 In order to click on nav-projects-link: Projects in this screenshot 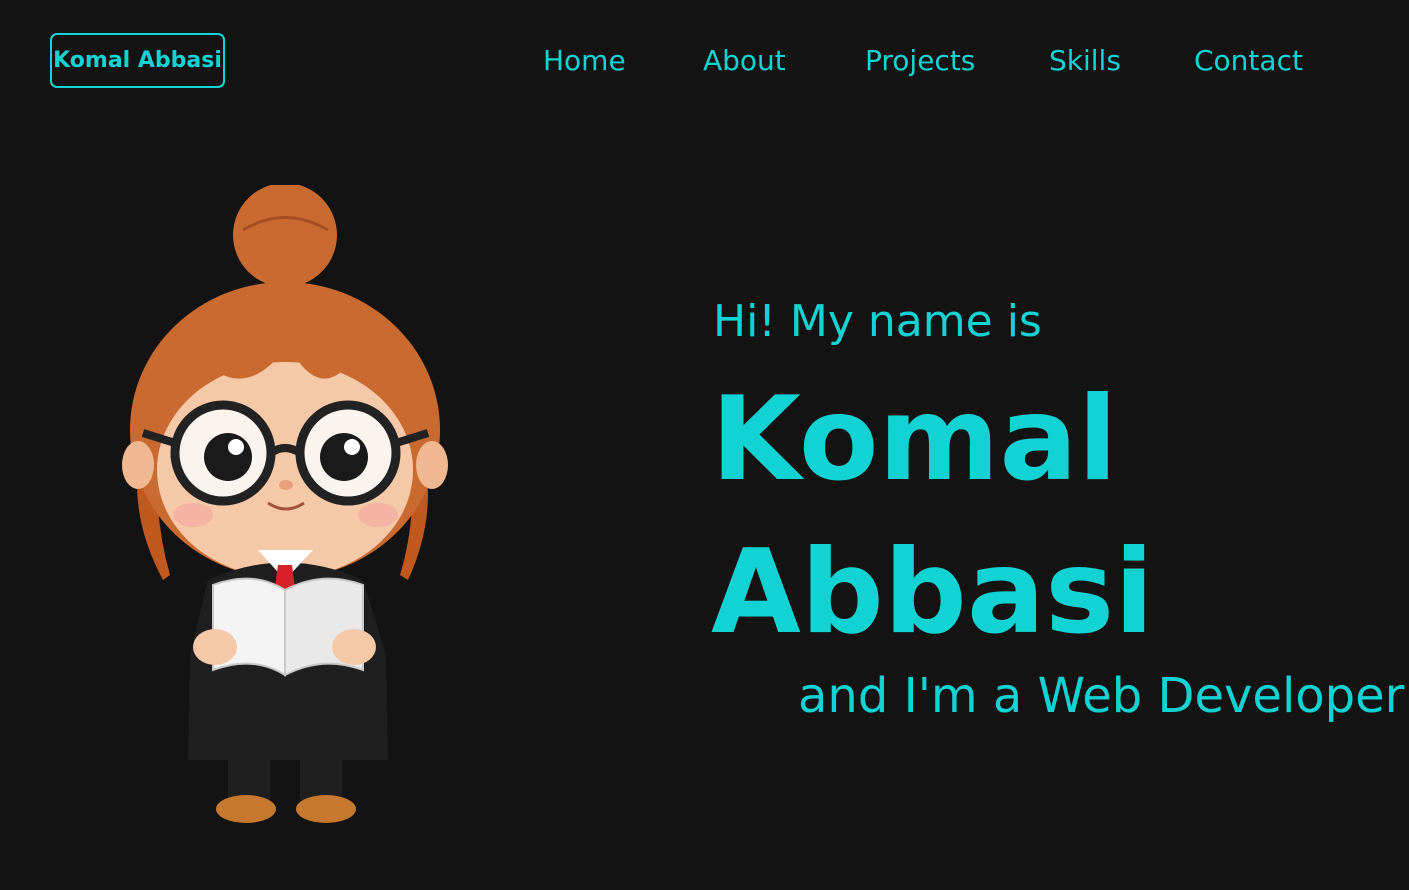, I will do `click(920, 64)`.